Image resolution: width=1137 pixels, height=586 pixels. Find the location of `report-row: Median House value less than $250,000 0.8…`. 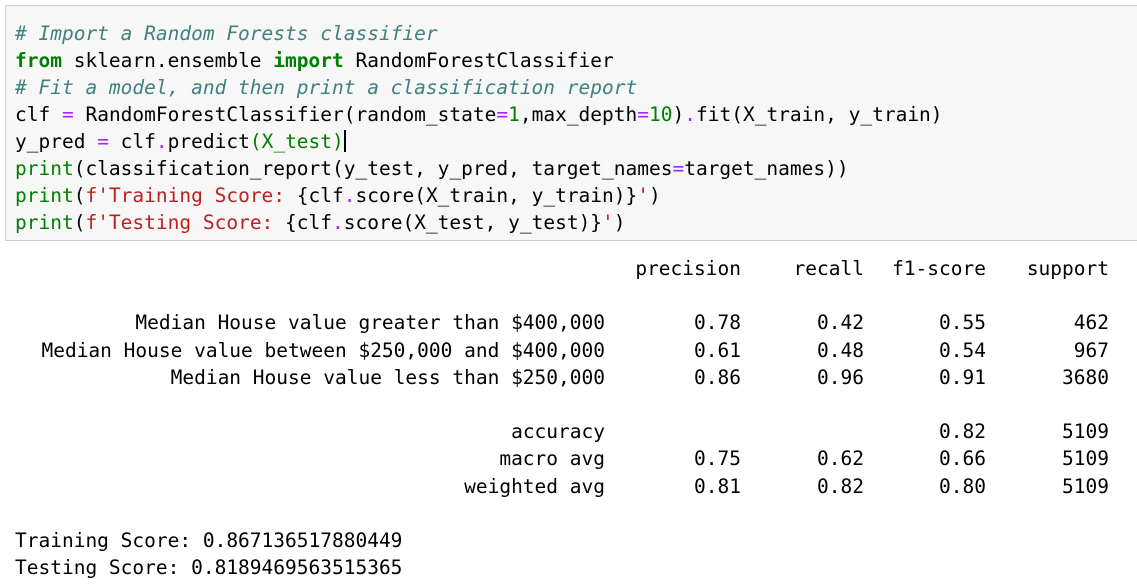

report-row: Median House value less than $250,000 0.8… is located at coordinates (562, 377).